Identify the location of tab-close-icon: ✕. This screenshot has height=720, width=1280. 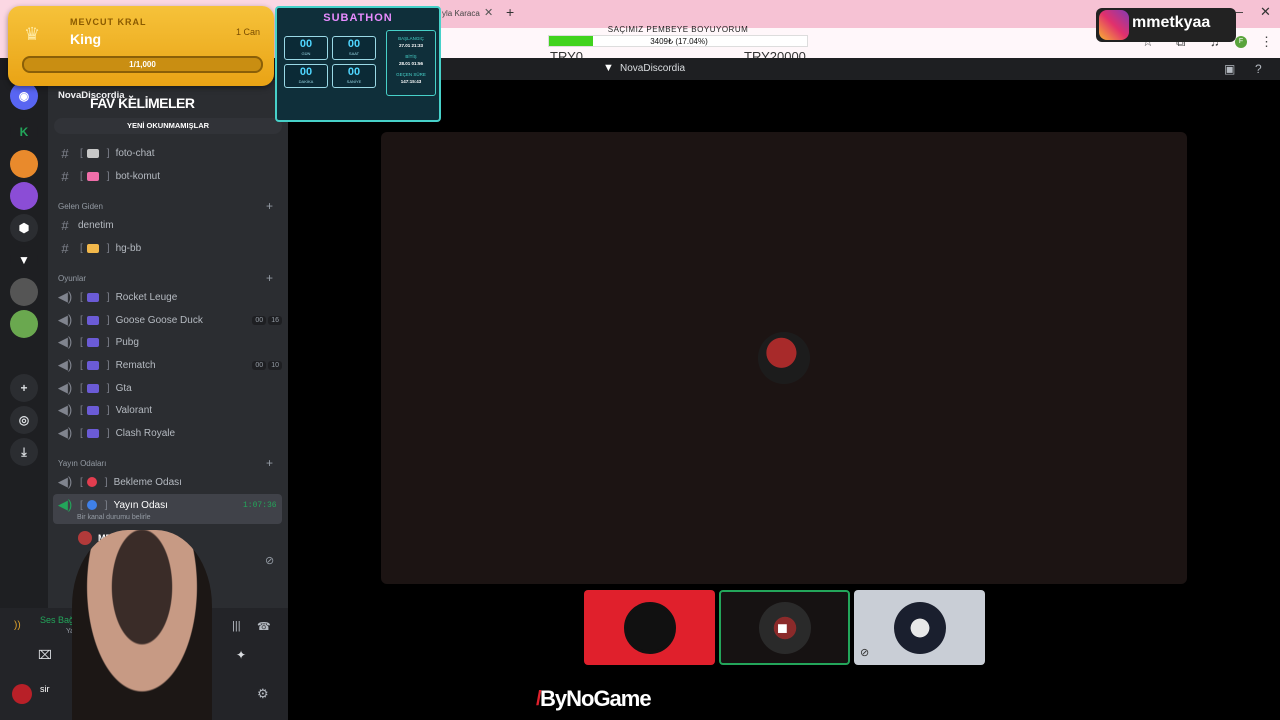
(488, 12).